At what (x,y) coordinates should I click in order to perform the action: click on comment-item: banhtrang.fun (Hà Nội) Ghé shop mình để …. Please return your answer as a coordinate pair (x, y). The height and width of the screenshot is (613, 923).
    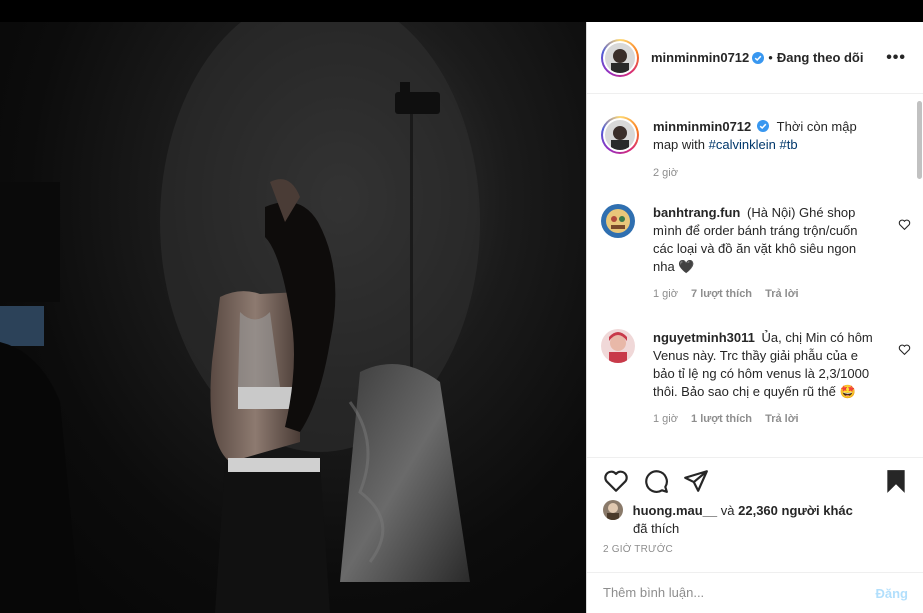
    Looking at the image, I should click on (756, 252).